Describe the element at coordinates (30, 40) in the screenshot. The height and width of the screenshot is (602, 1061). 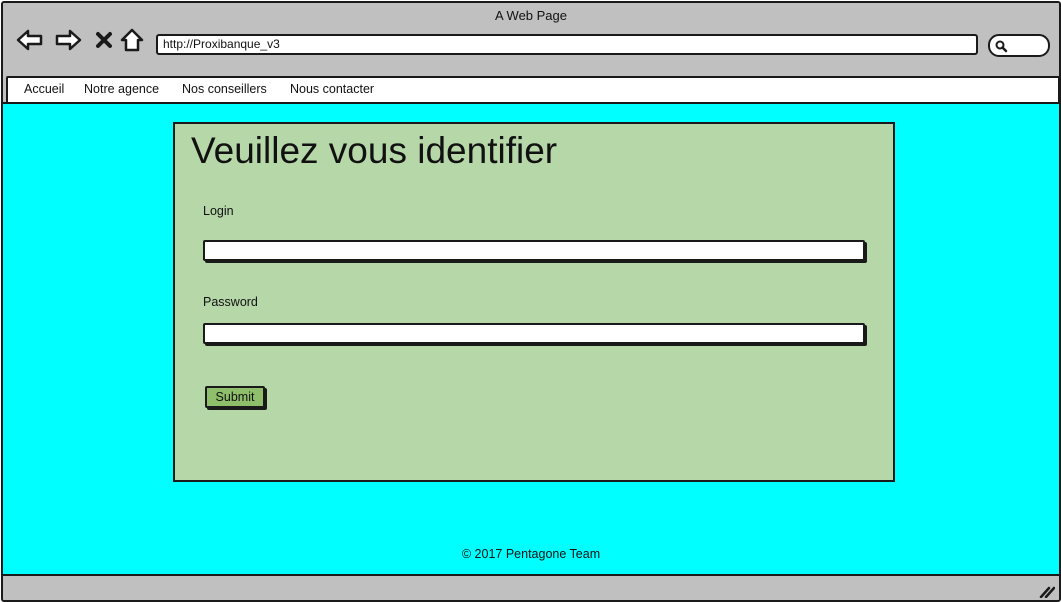
I see `back-arrow-icon` at that location.